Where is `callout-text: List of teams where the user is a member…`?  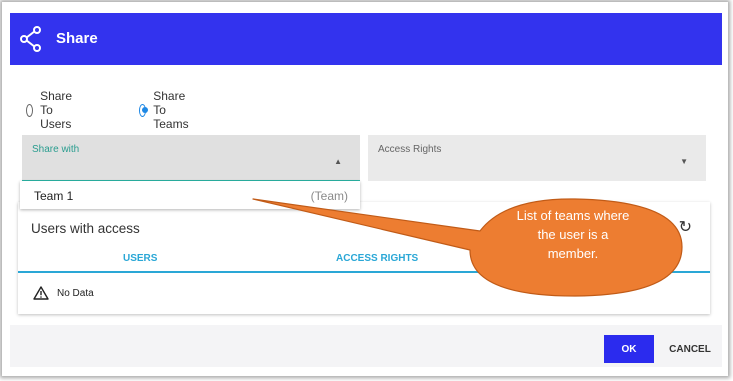 callout-text: List of teams where the user is a member… is located at coordinates (573, 234).